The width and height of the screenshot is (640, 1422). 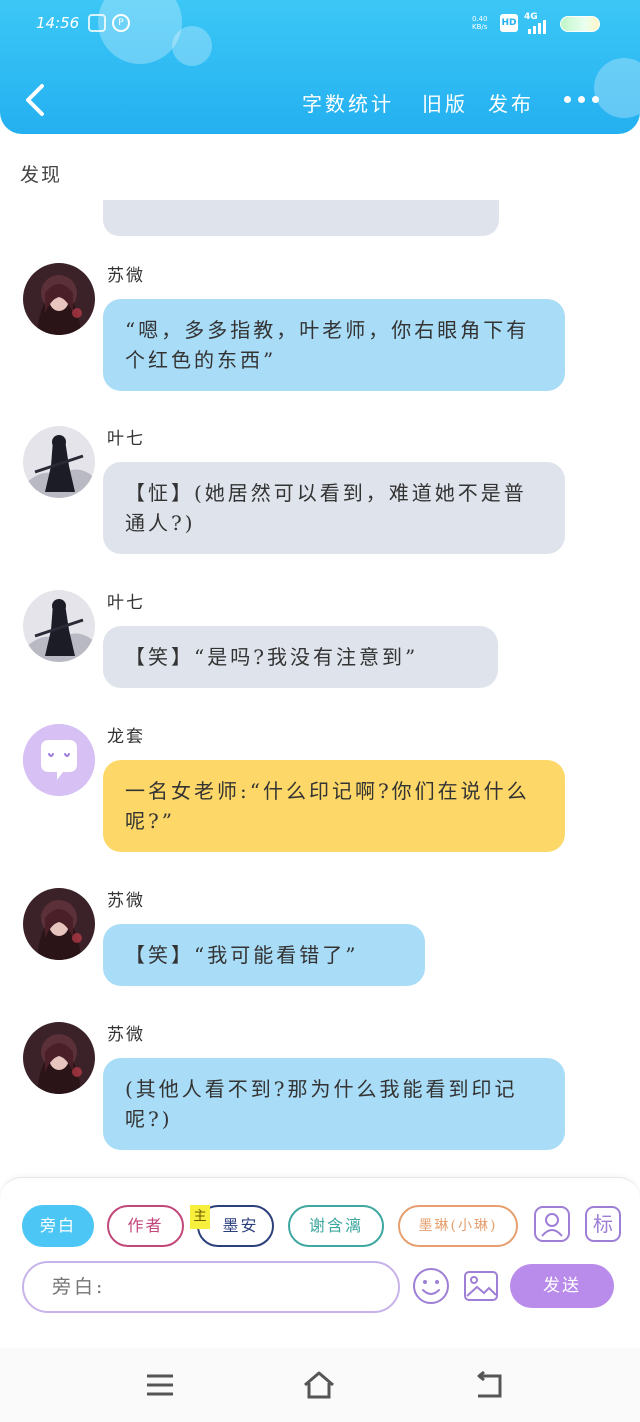 I want to click on menu-icon, so click(x=160, y=1385).